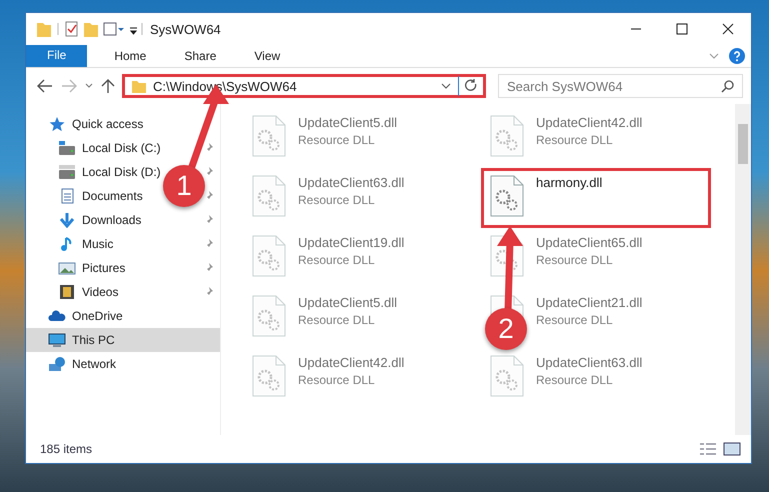 The width and height of the screenshot is (769, 492). I want to click on scrollbar, so click(743, 269).